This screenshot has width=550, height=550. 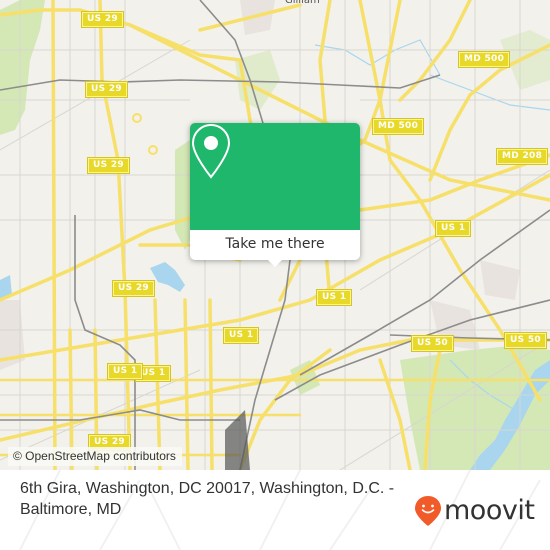 What do you see at coordinates (275, 245) in the screenshot?
I see `take-me-there-button: Take me there` at bounding box center [275, 245].